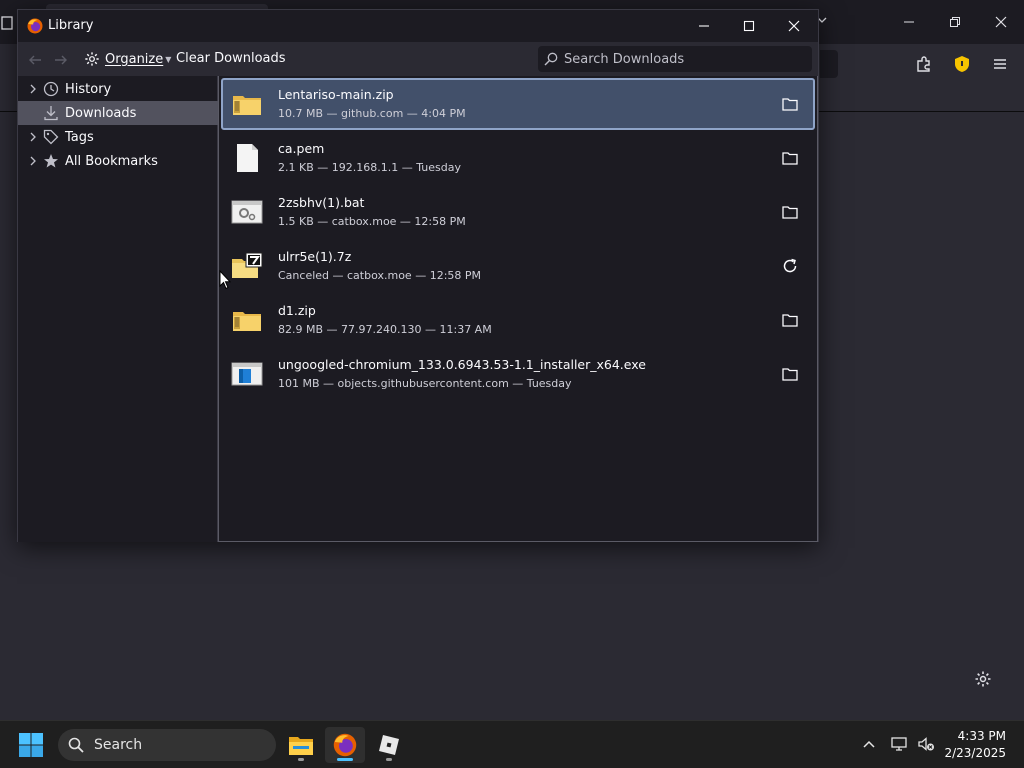  What do you see at coordinates (88, 89) in the screenshot?
I see `sidebar-item-label: History` at bounding box center [88, 89].